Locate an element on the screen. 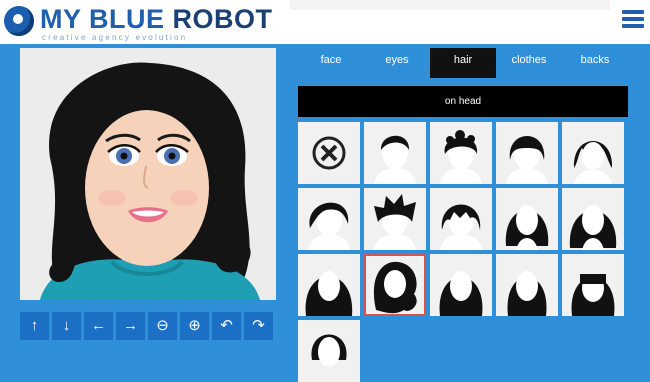 The width and height of the screenshot is (650, 382). rotate-left-icon: ↶ is located at coordinates (226, 325).